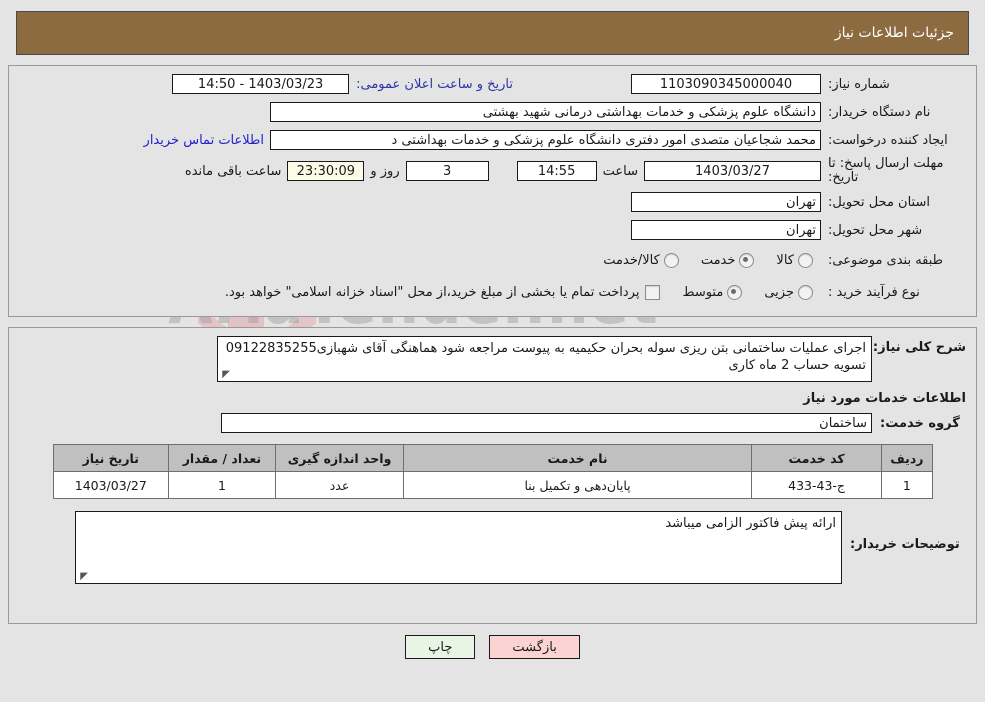  I want to click on need-number-label: شماره نیاز:, so click(859, 84).